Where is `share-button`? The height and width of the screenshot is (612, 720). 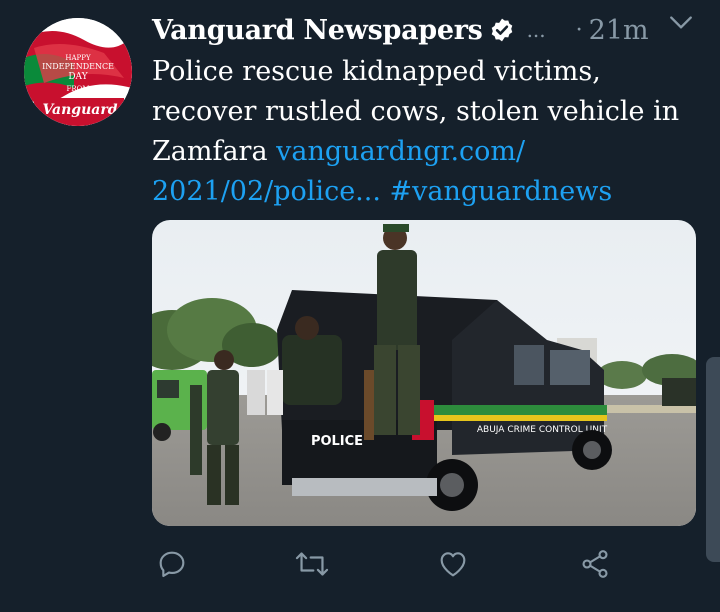
share-button is located at coordinates (595, 564).